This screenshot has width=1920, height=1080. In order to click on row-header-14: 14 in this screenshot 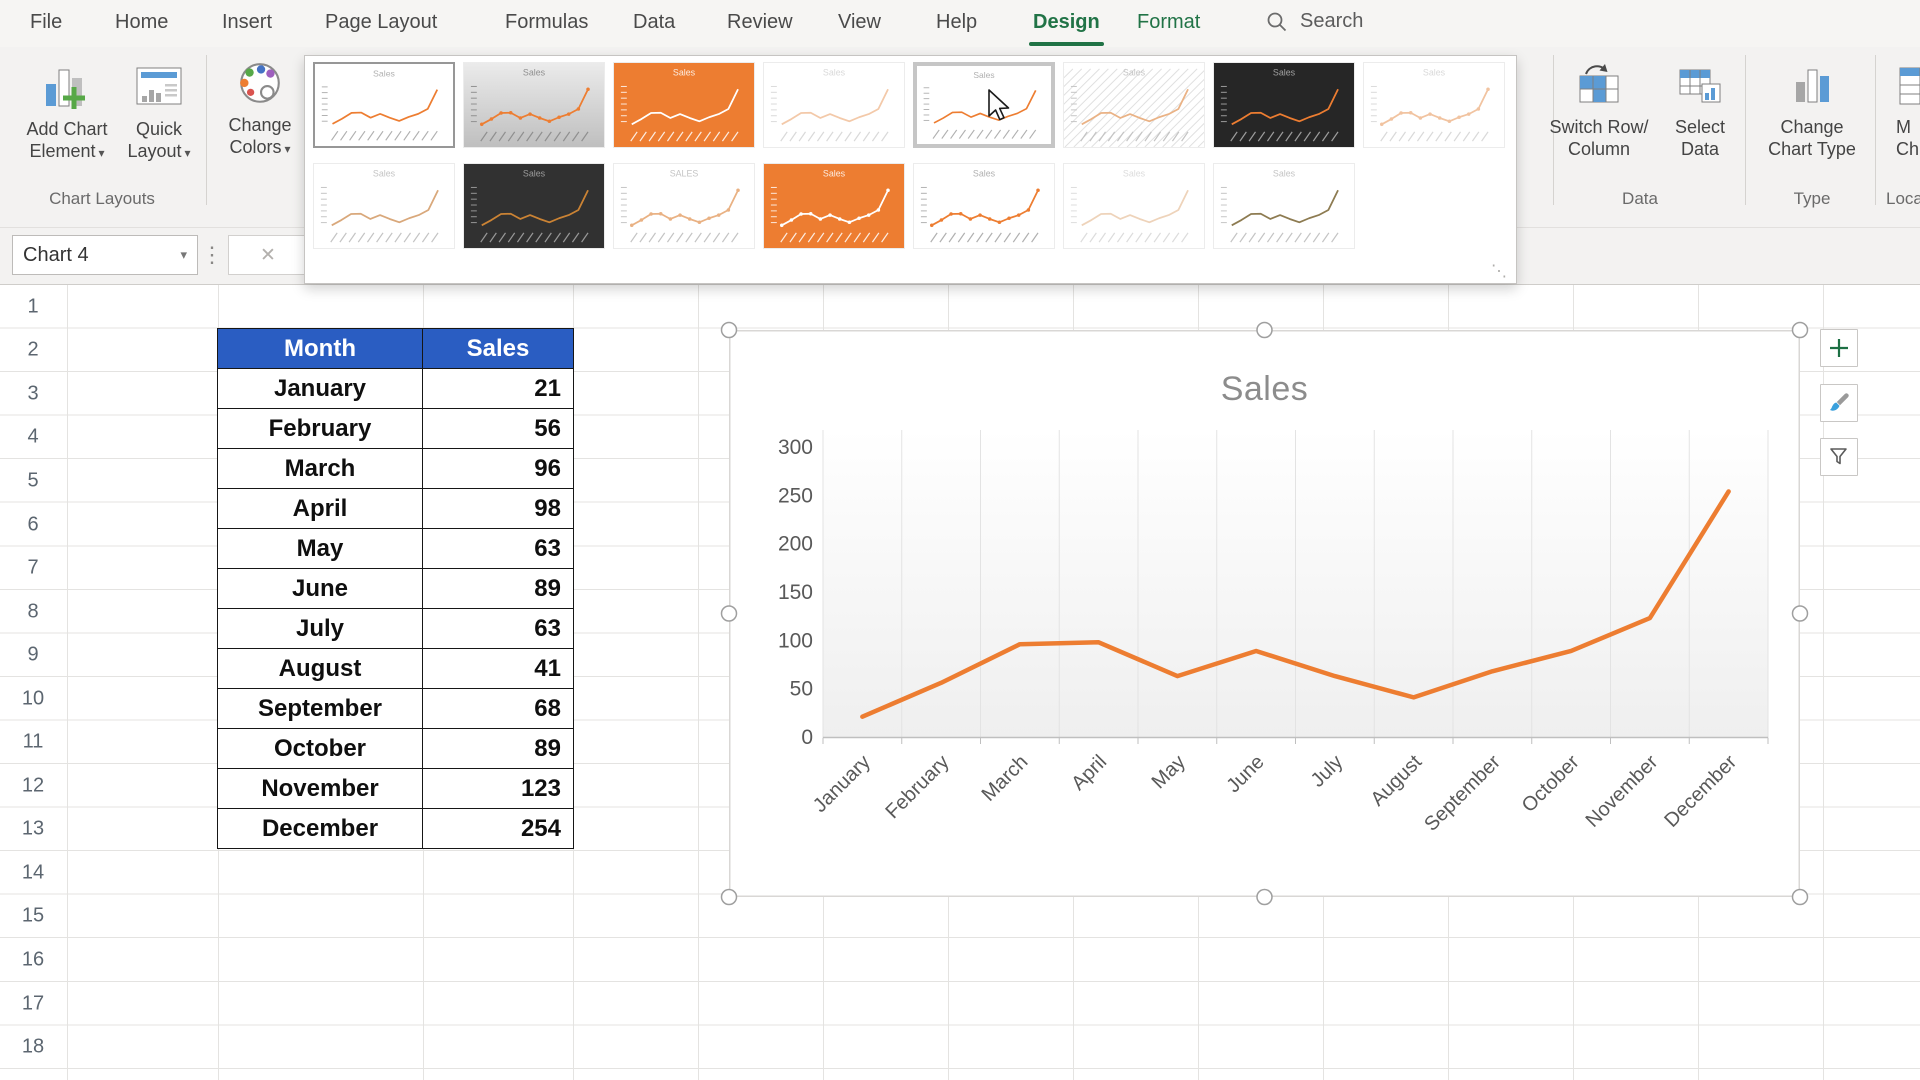, I will do `click(33, 872)`.